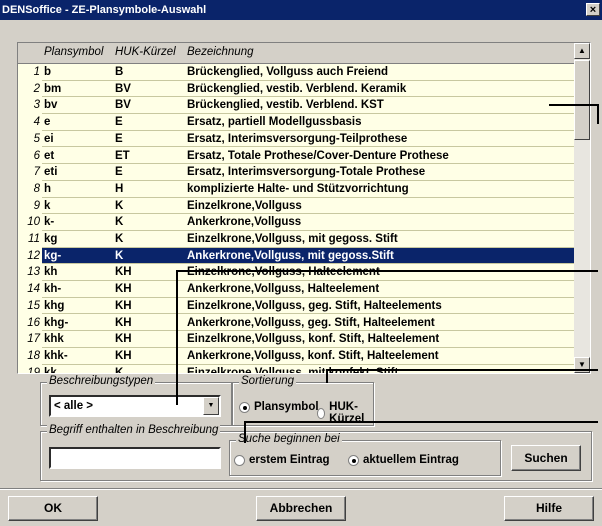 The height and width of the screenshot is (526, 602). Describe the element at coordinates (119, 188) in the screenshot. I see `row-huk: H` at that location.